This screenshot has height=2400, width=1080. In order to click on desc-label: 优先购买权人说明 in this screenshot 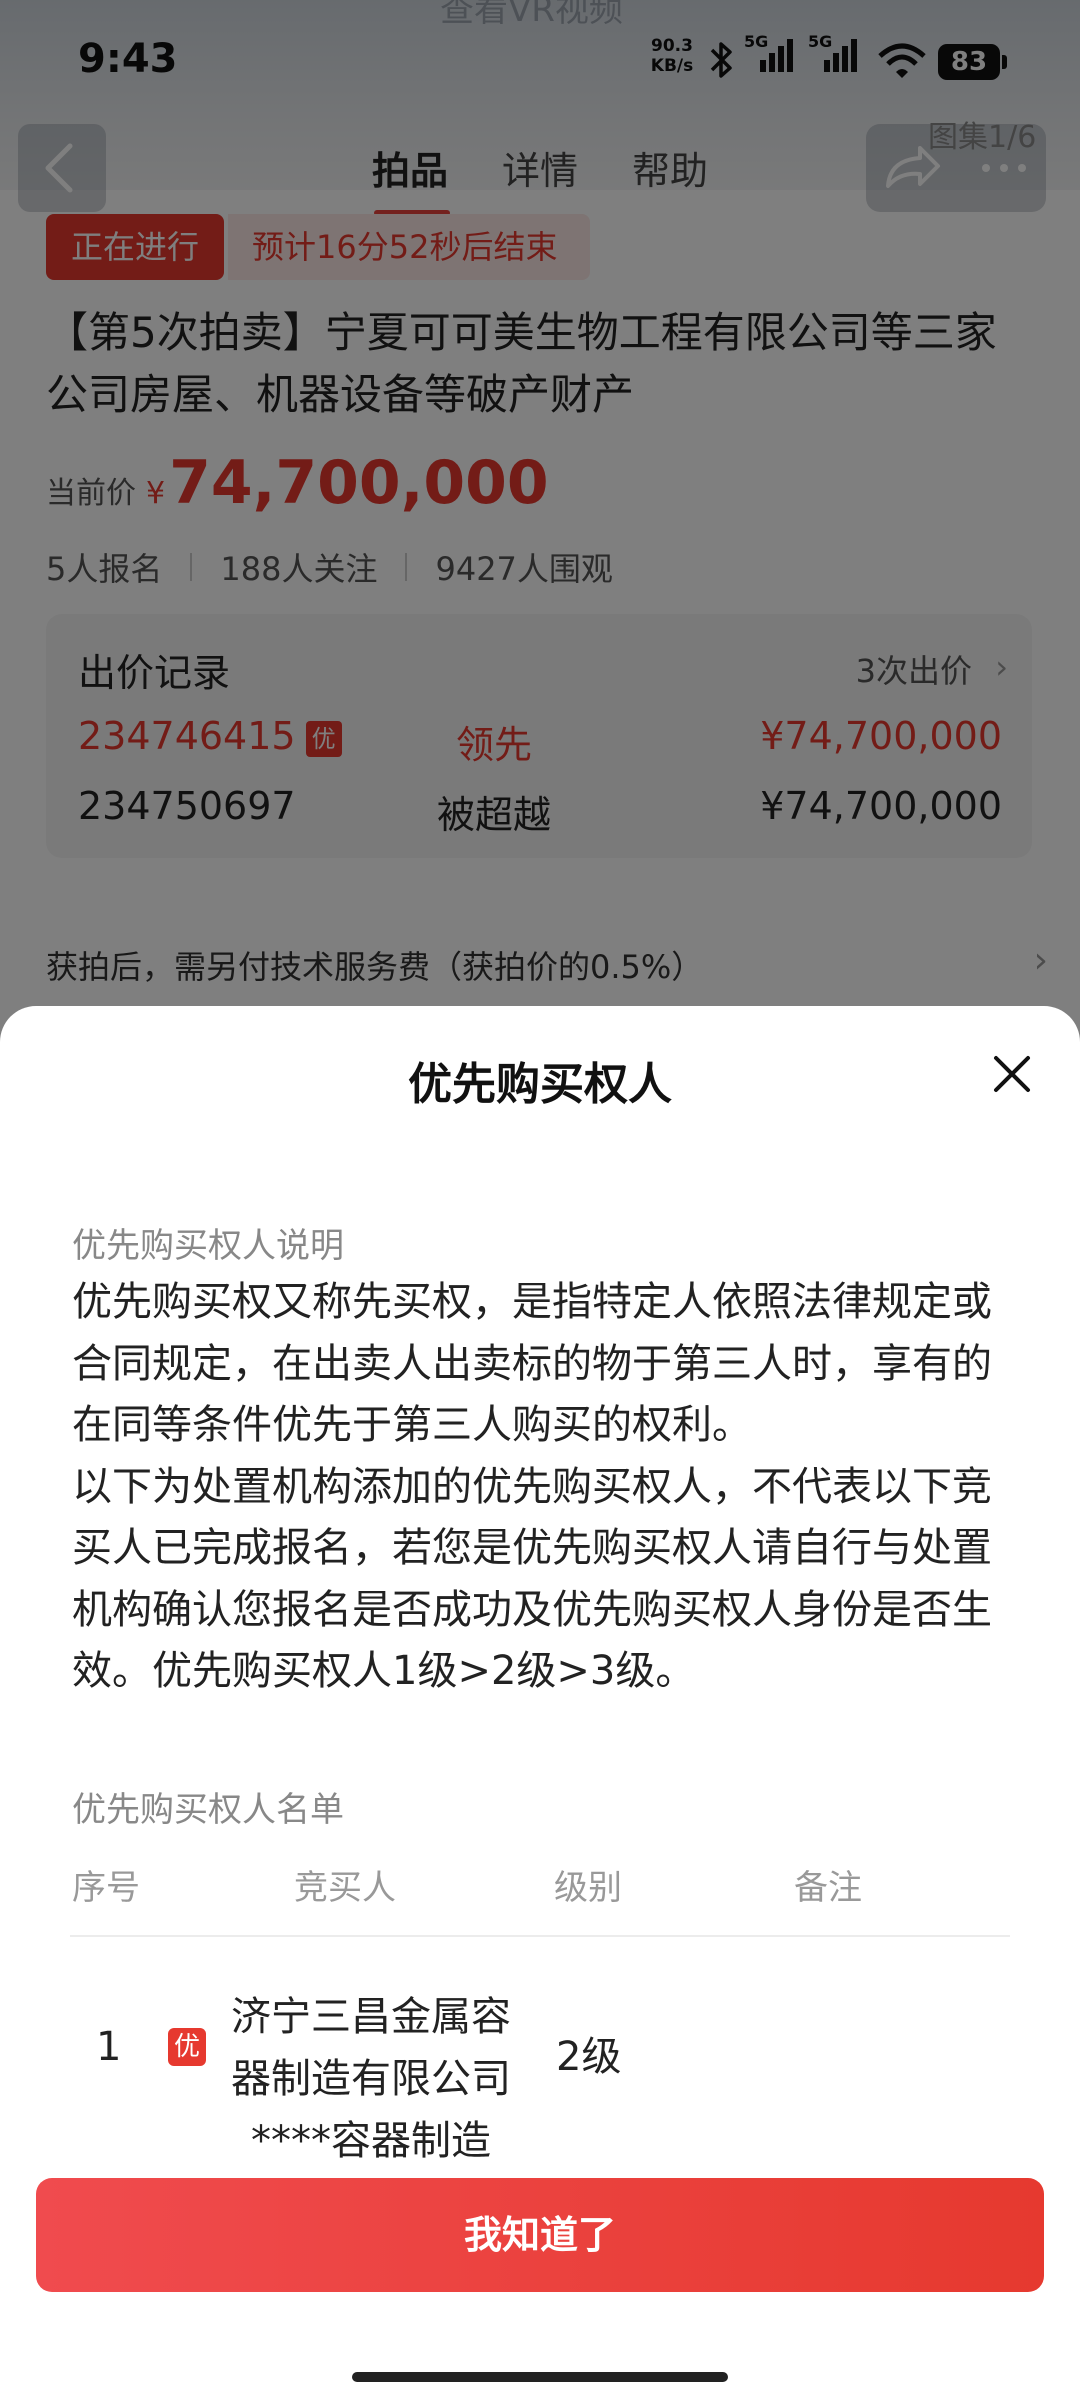, I will do `click(208, 1246)`.